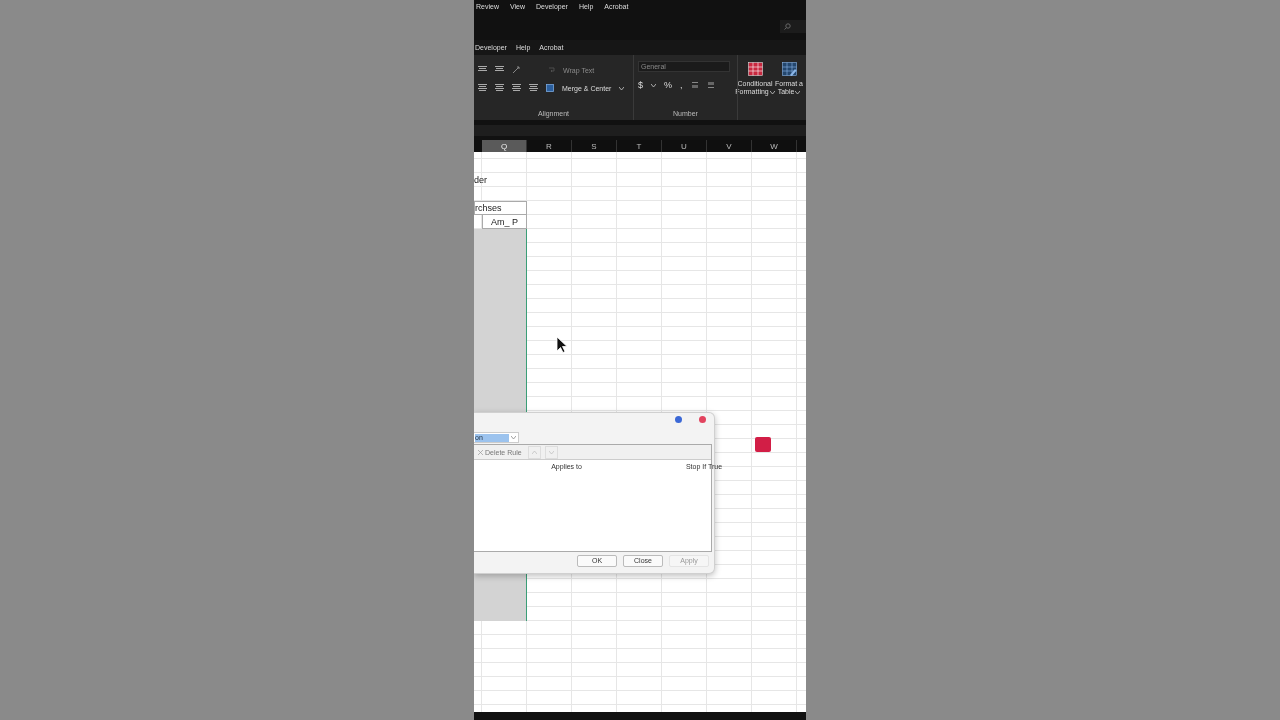 This screenshot has width=1280, height=720. What do you see at coordinates (504, 222) in the screenshot?
I see `table-cell: Am_ P` at bounding box center [504, 222].